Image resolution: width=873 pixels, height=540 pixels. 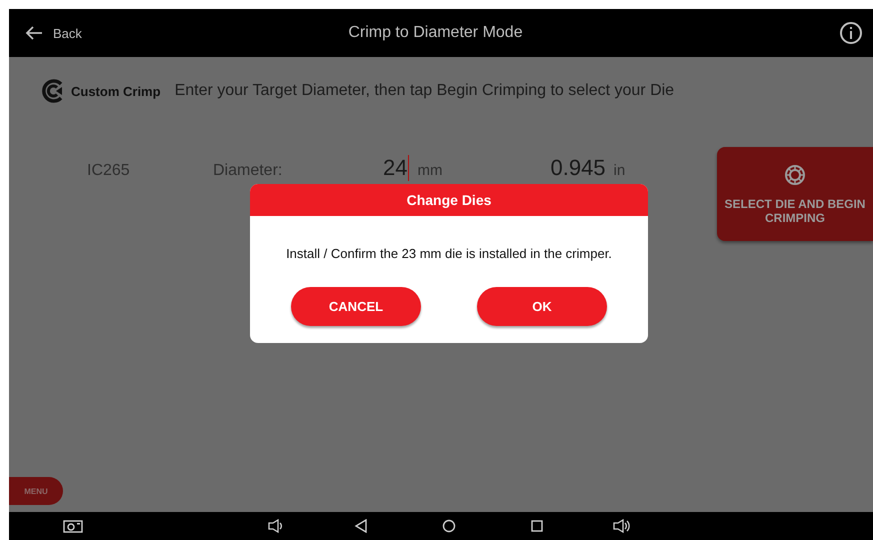 I want to click on die-rotate-icon, so click(x=795, y=175).